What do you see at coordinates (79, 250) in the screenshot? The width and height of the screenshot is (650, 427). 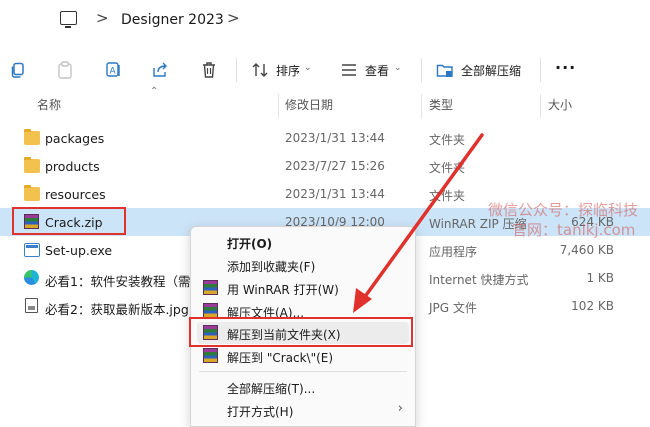 I see `file-name: Set-up.exe` at bounding box center [79, 250].